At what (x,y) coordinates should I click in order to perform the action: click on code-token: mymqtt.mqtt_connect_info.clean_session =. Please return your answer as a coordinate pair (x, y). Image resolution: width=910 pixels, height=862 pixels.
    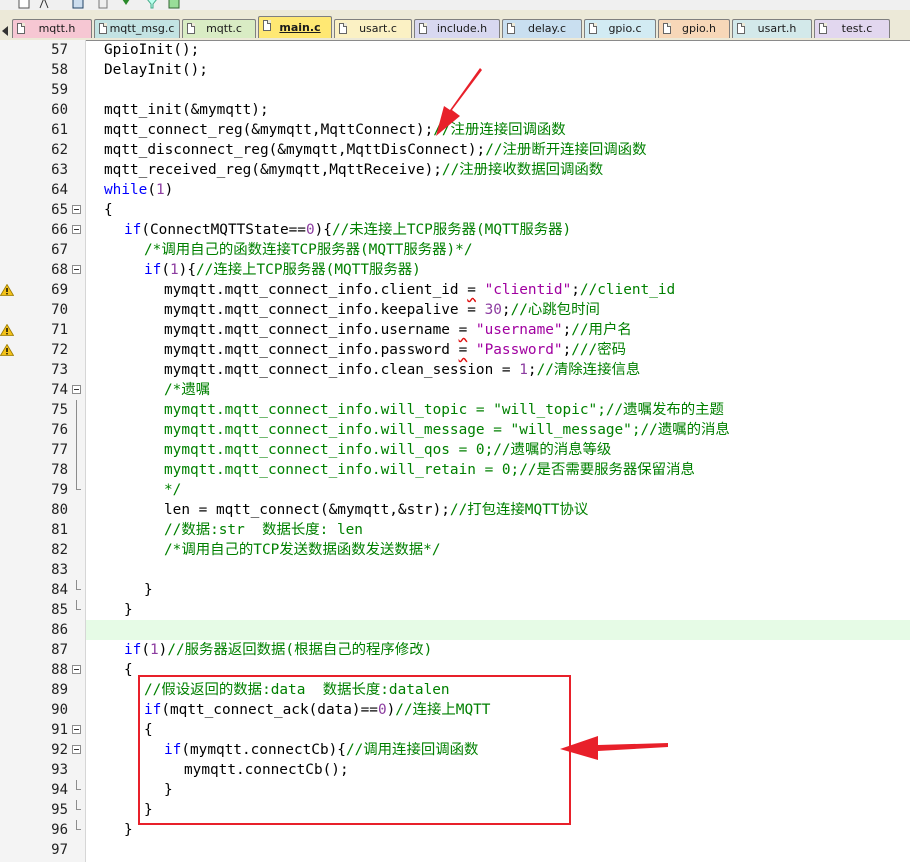
    Looking at the image, I should click on (342, 370).